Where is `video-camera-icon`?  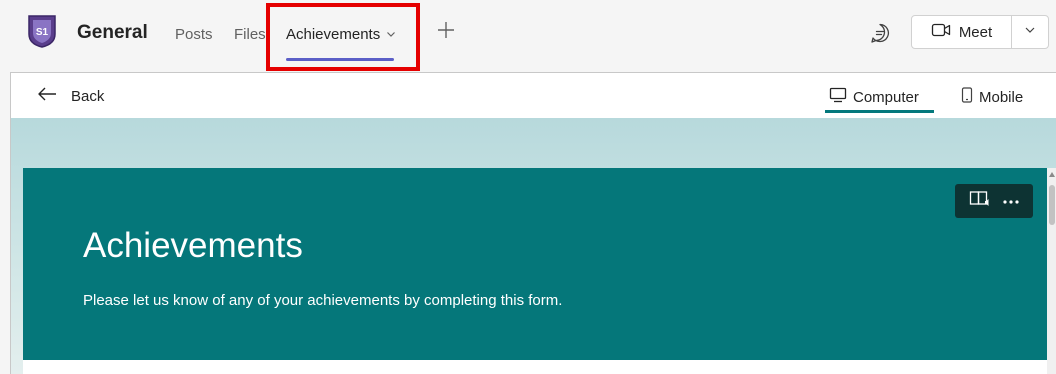 video-camera-icon is located at coordinates (941, 32).